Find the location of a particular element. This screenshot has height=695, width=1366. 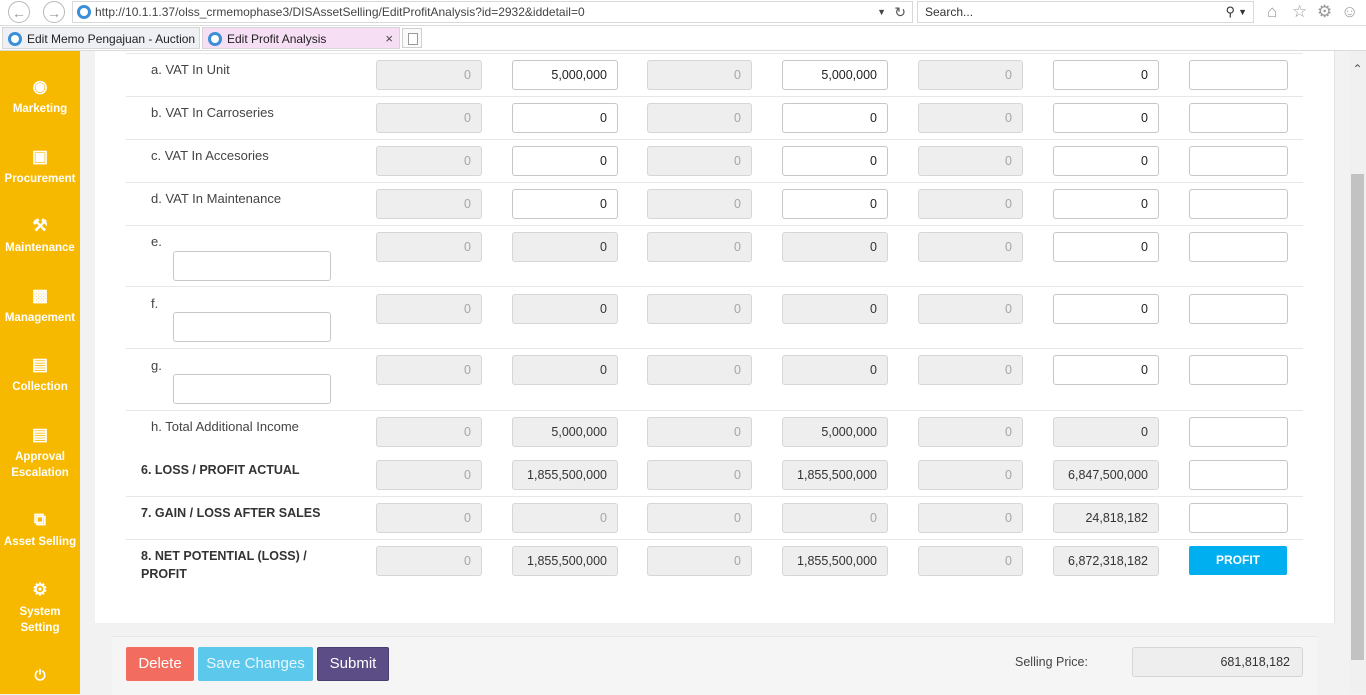

scrollbar-thumb is located at coordinates (1357, 417).